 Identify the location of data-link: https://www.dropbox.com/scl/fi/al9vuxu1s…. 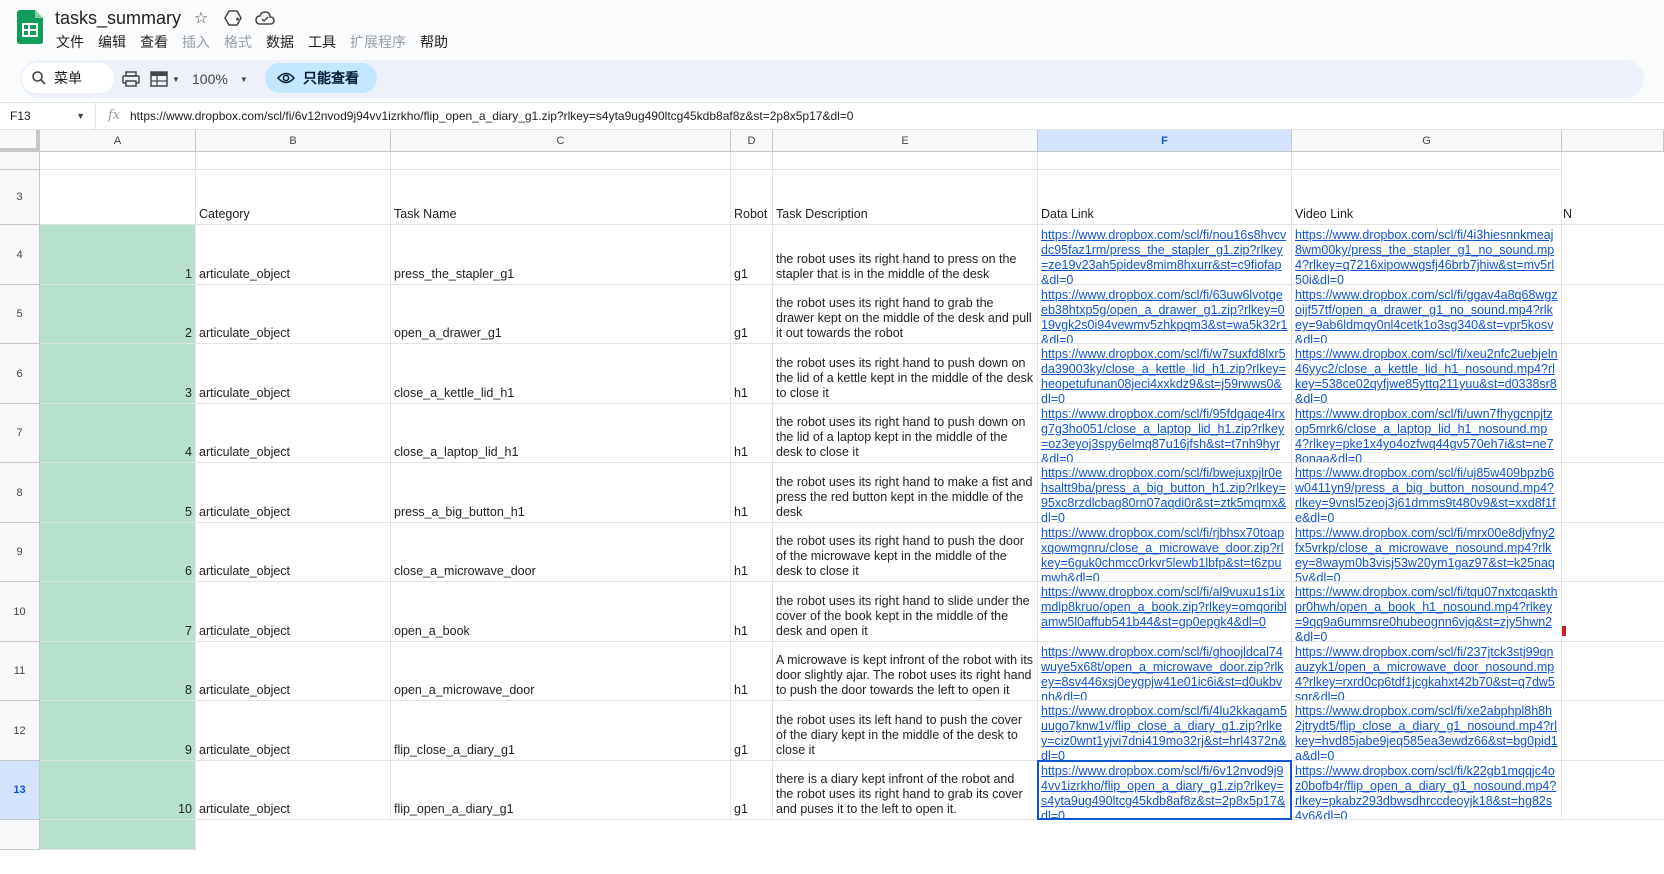
(1164, 607).